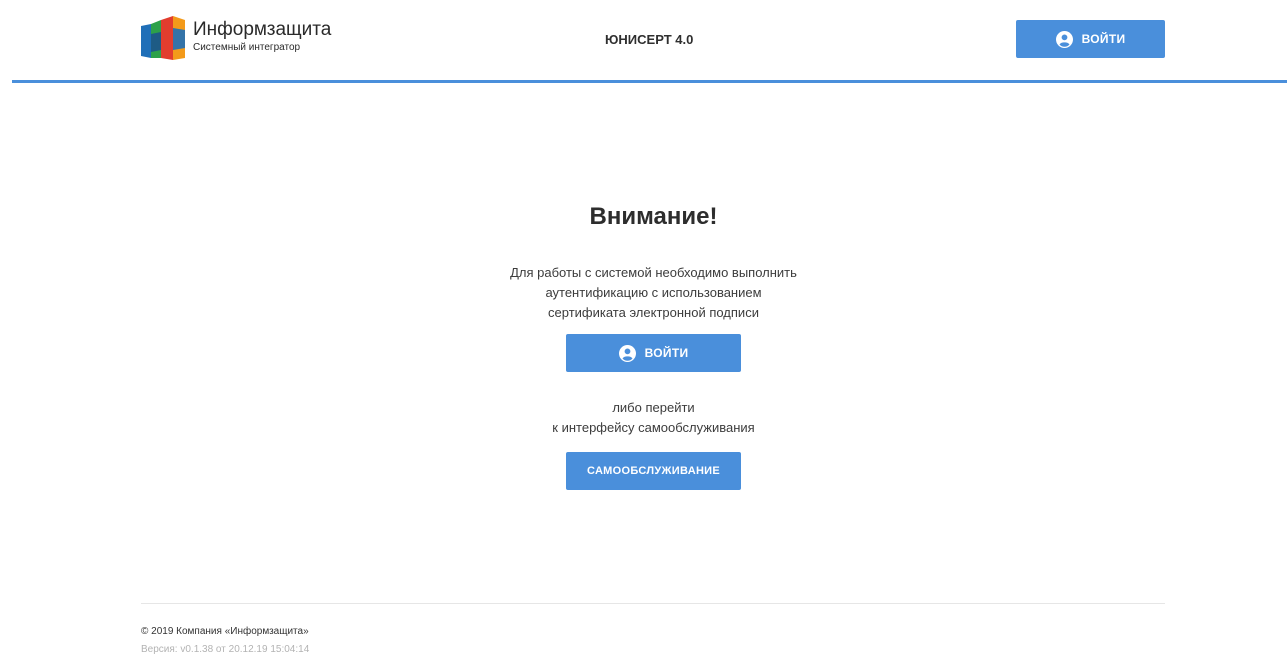 The height and width of the screenshot is (655, 1287). I want to click on login-button-label: ВОЙТИ, so click(666, 353).